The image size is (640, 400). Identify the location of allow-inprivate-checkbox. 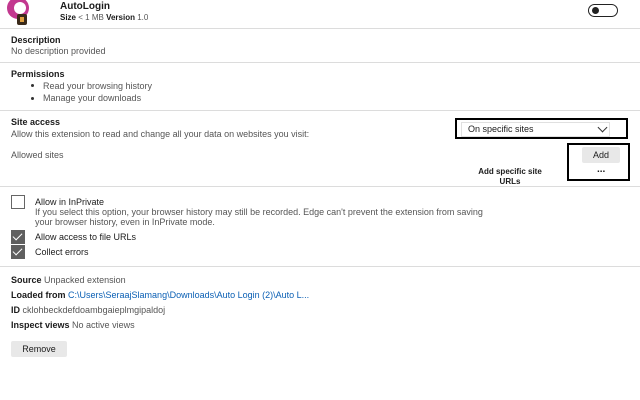
(18, 202).